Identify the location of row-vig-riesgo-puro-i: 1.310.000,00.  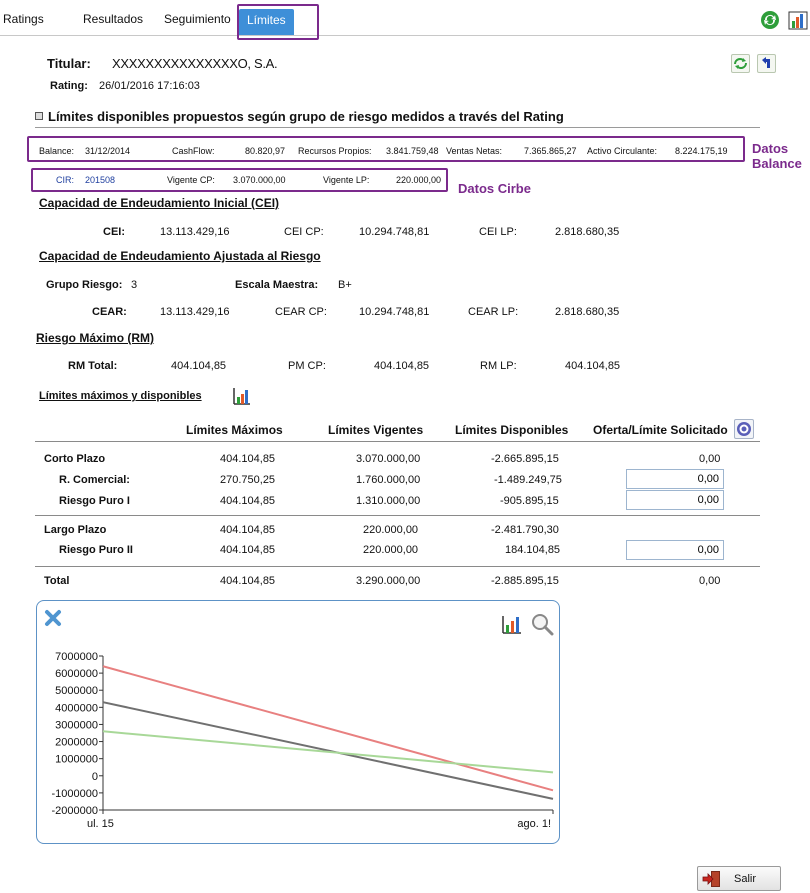
(388, 501).